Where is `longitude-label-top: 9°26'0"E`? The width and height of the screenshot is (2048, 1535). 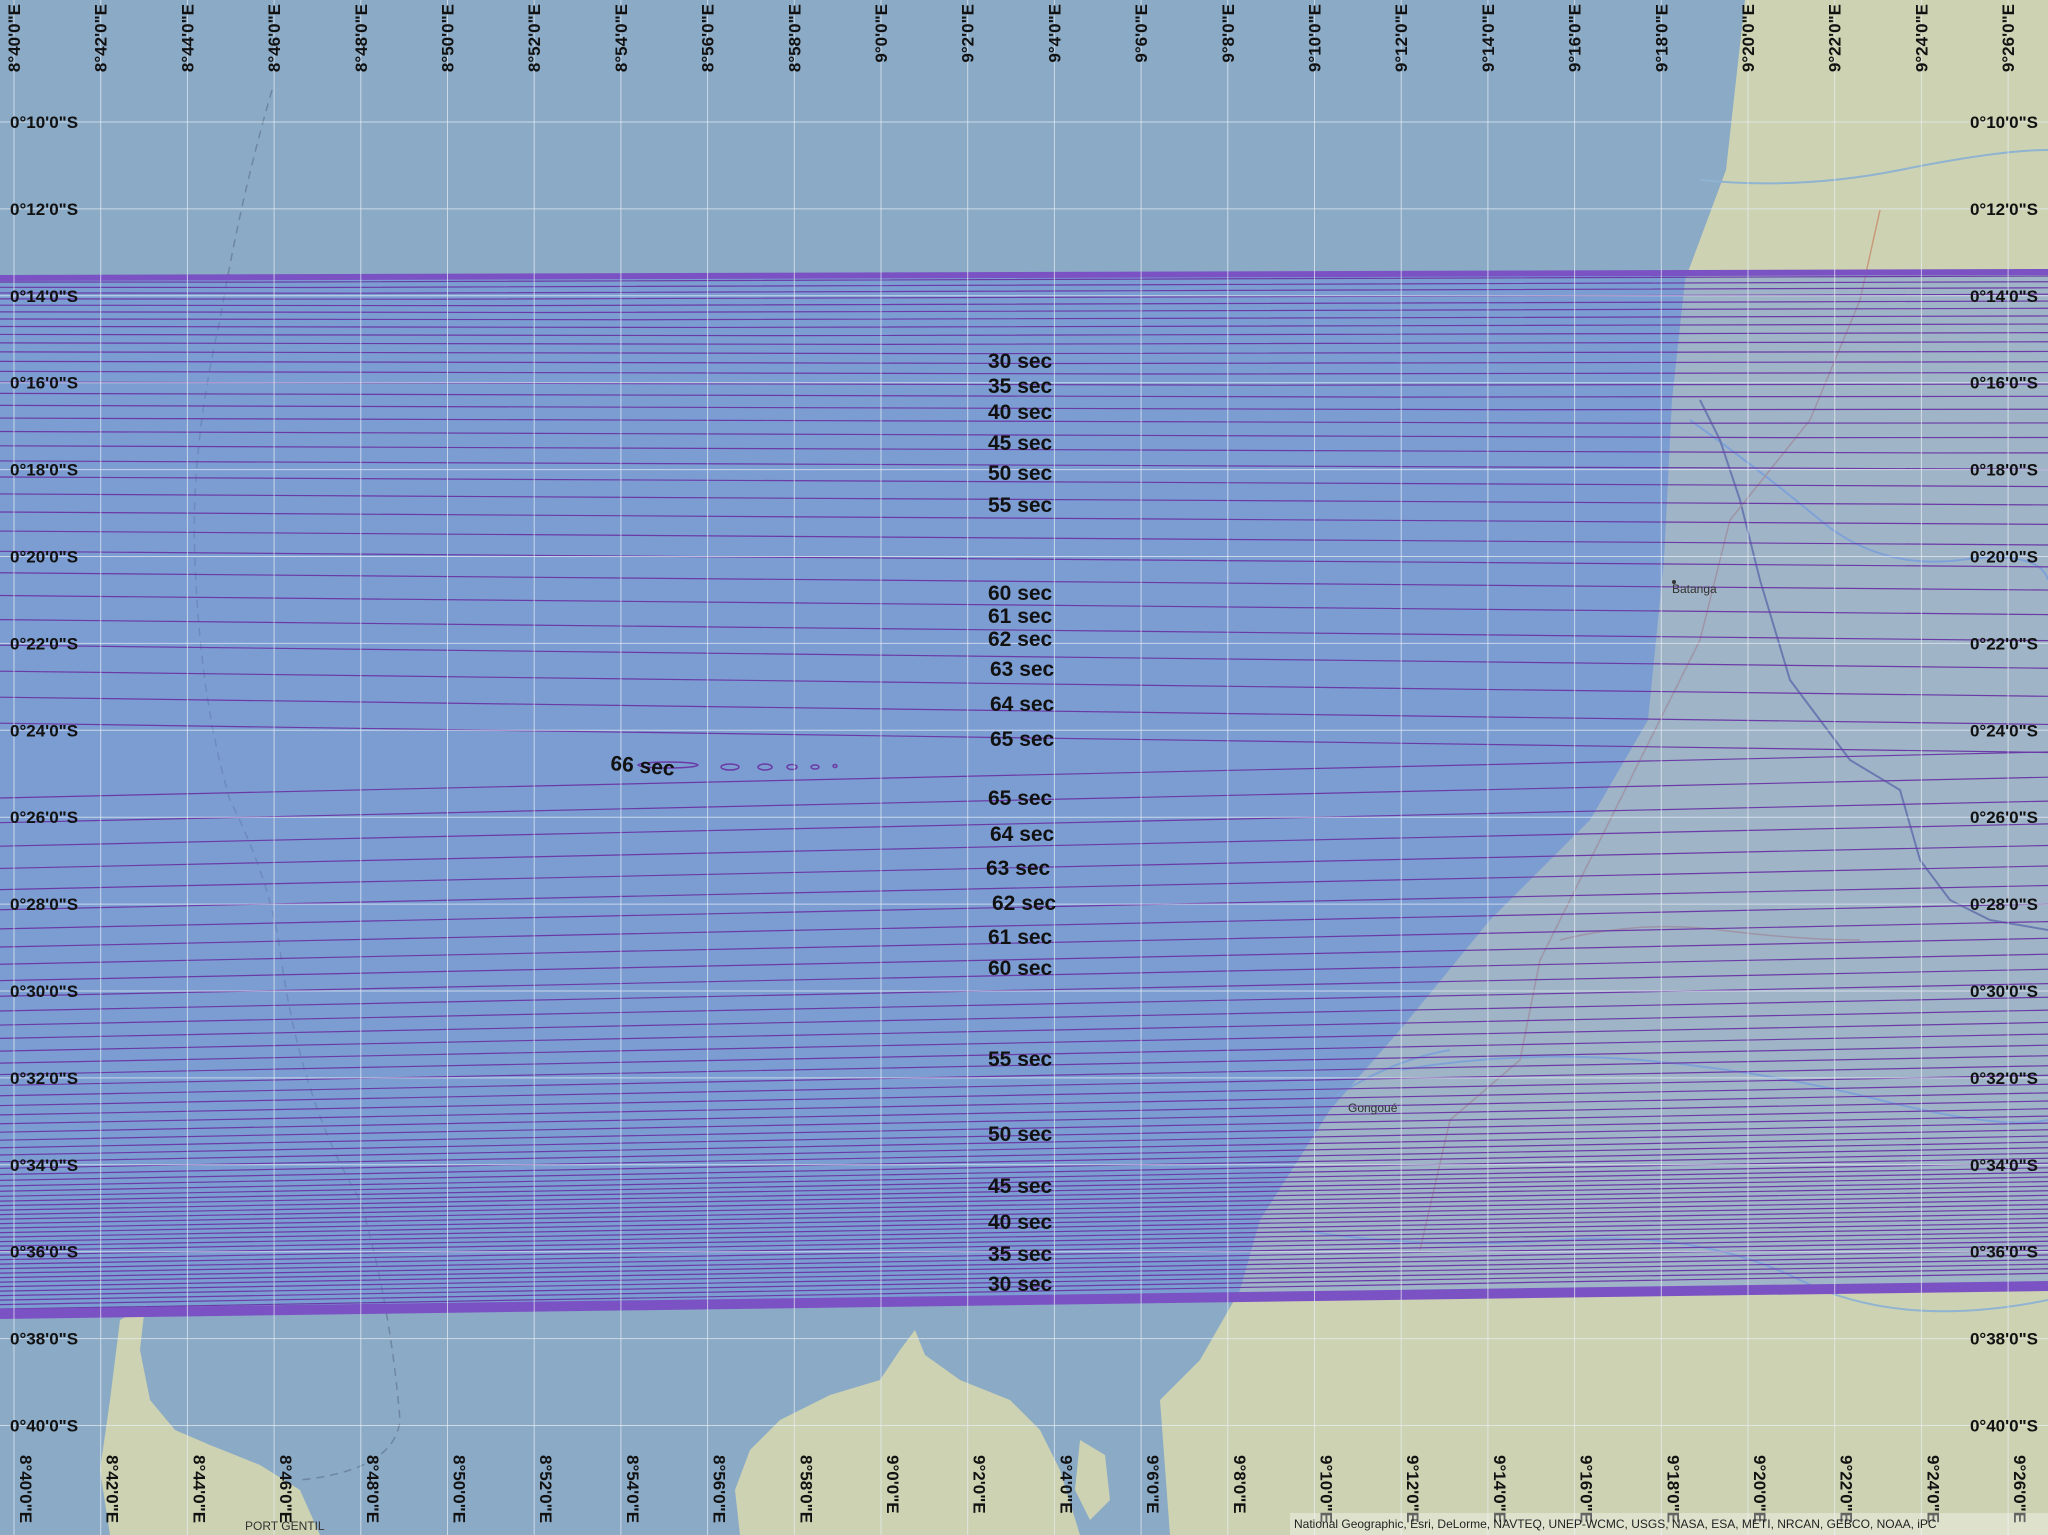 longitude-label-top: 9°26'0"E is located at coordinates (2008, 38).